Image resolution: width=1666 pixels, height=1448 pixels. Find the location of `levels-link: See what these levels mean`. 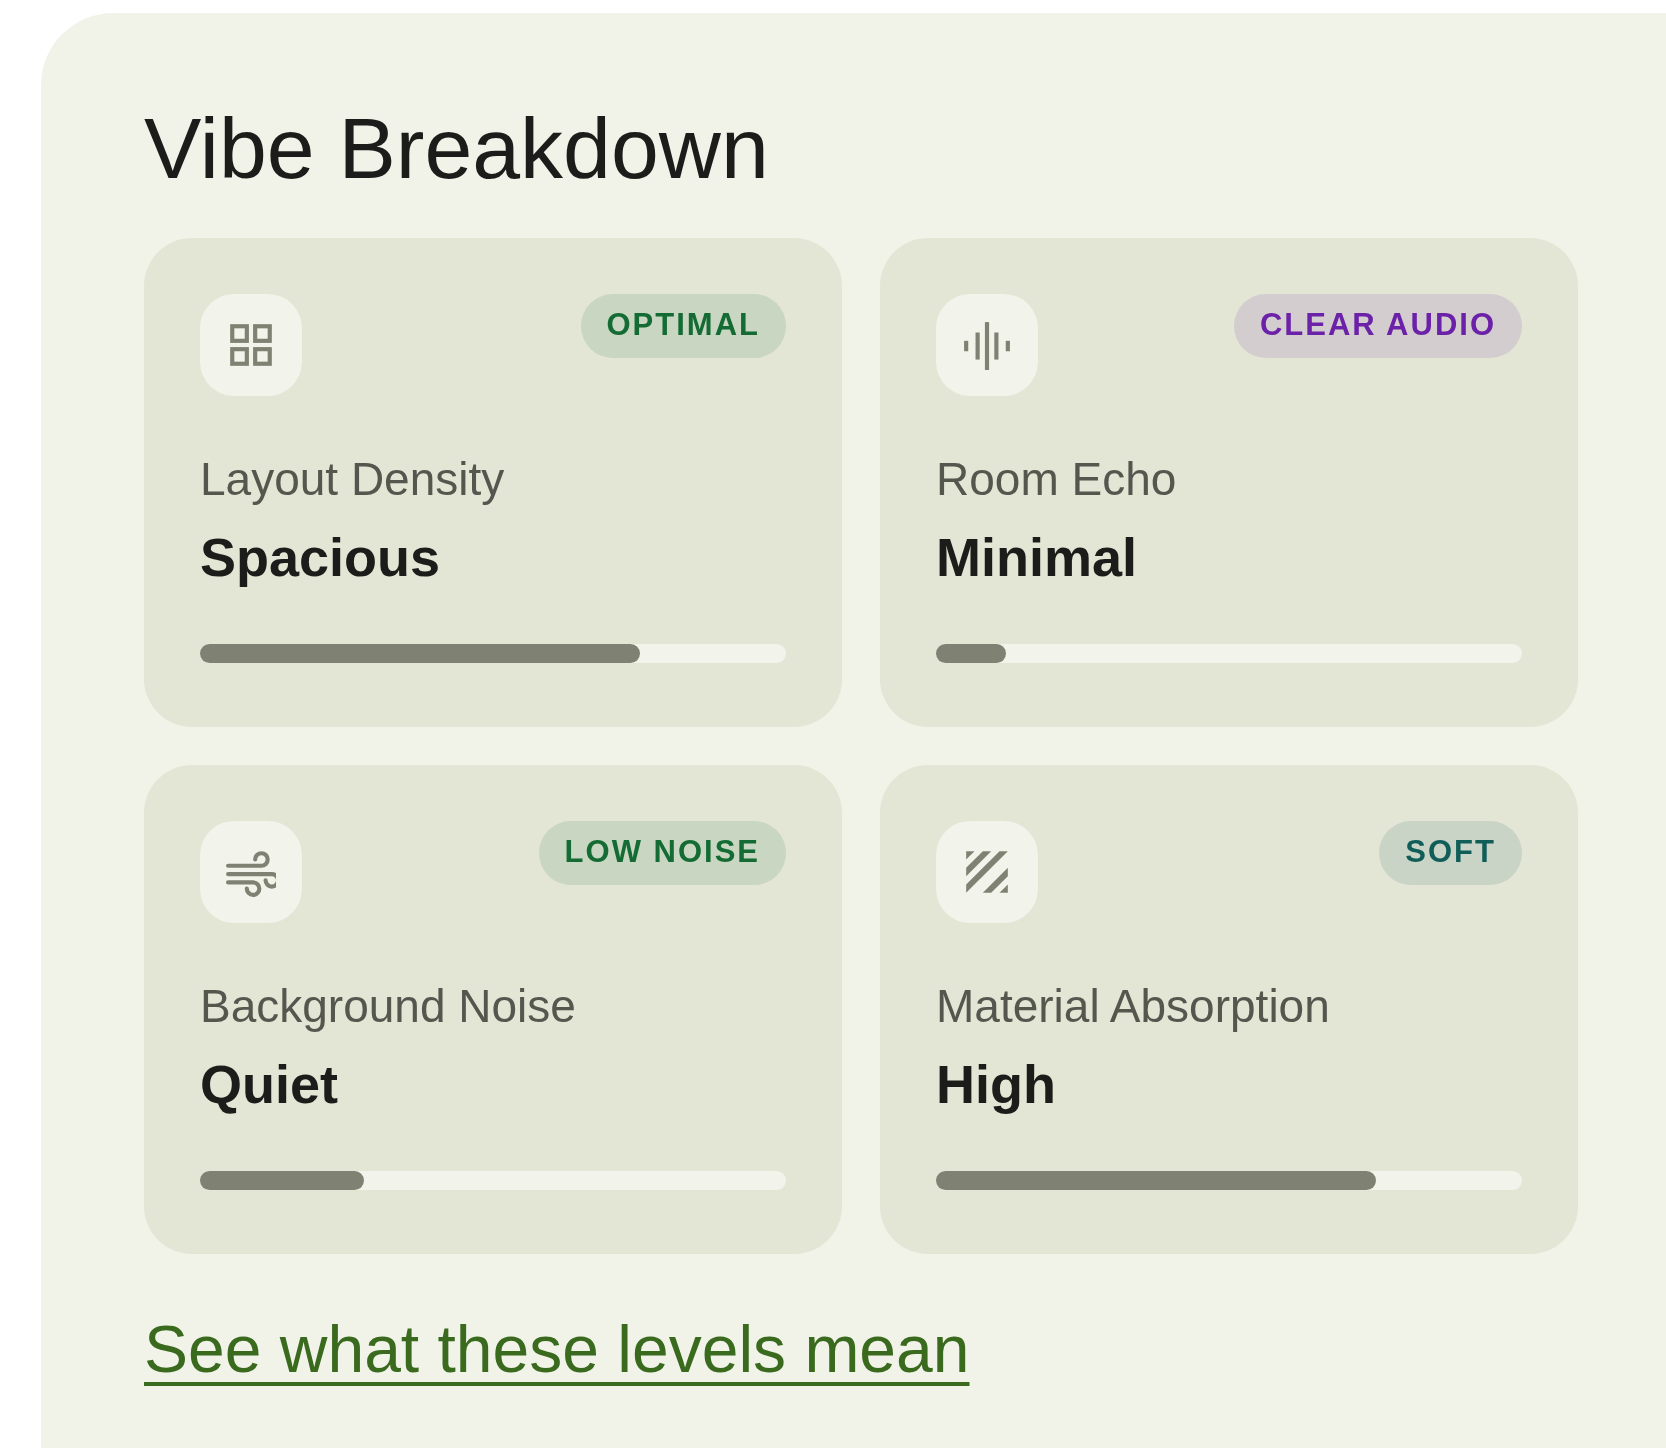

levels-link: See what these levels mean is located at coordinates (557, 1349).